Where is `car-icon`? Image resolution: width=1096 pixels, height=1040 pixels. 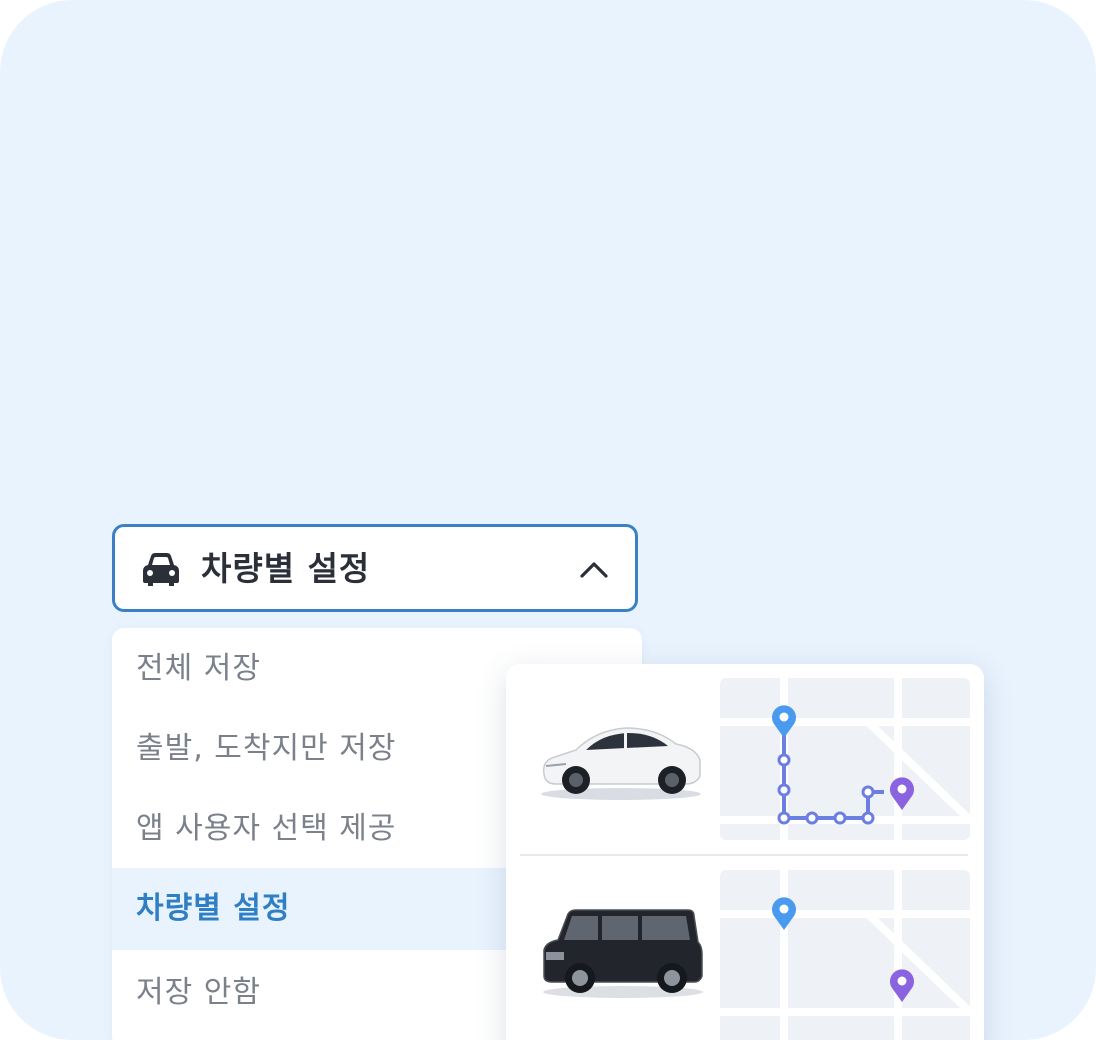 car-icon is located at coordinates (161, 569).